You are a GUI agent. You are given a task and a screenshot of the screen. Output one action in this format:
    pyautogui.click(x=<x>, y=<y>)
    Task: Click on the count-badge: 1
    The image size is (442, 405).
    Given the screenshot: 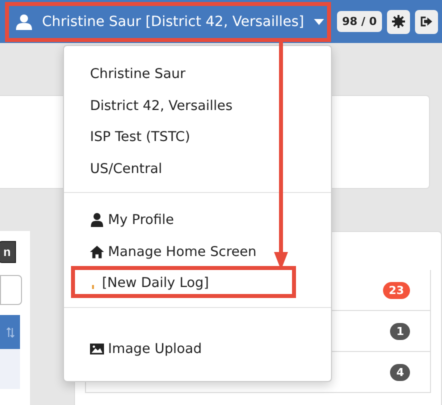 What is the action you would take?
    pyautogui.click(x=400, y=331)
    